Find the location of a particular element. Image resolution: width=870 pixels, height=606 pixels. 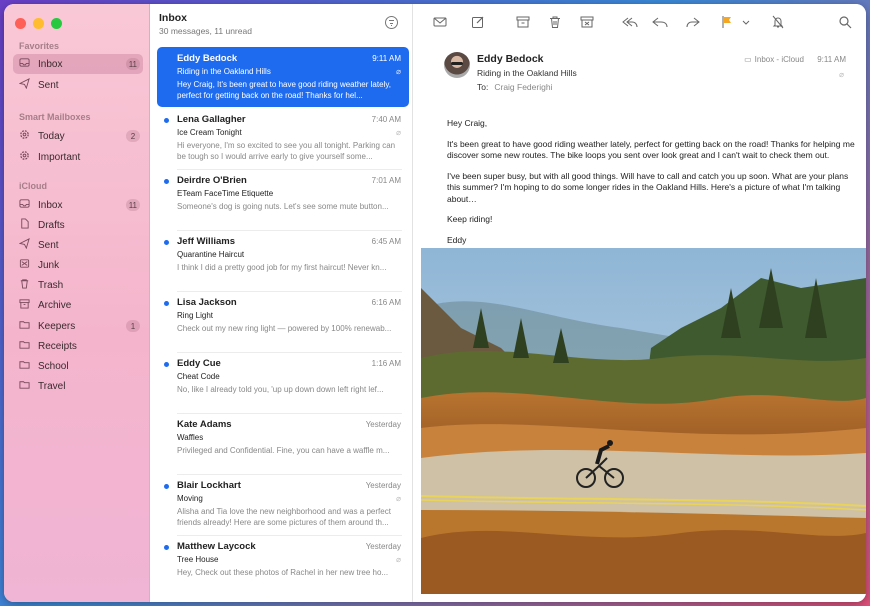

sidebar-item-label: School is located at coordinates (53, 366).